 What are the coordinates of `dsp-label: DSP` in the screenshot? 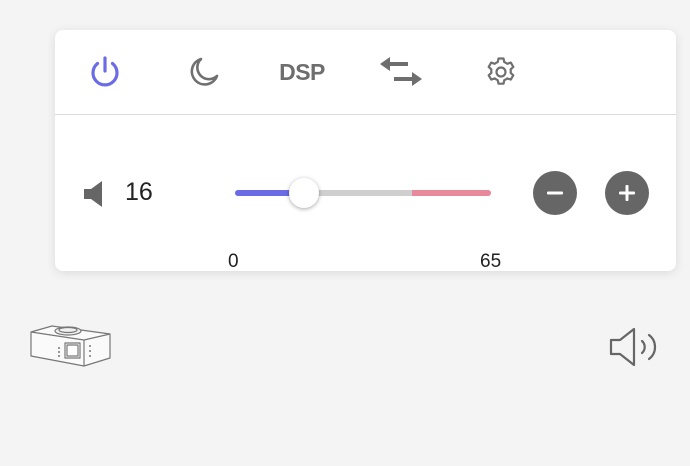 It's located at (302, 71).